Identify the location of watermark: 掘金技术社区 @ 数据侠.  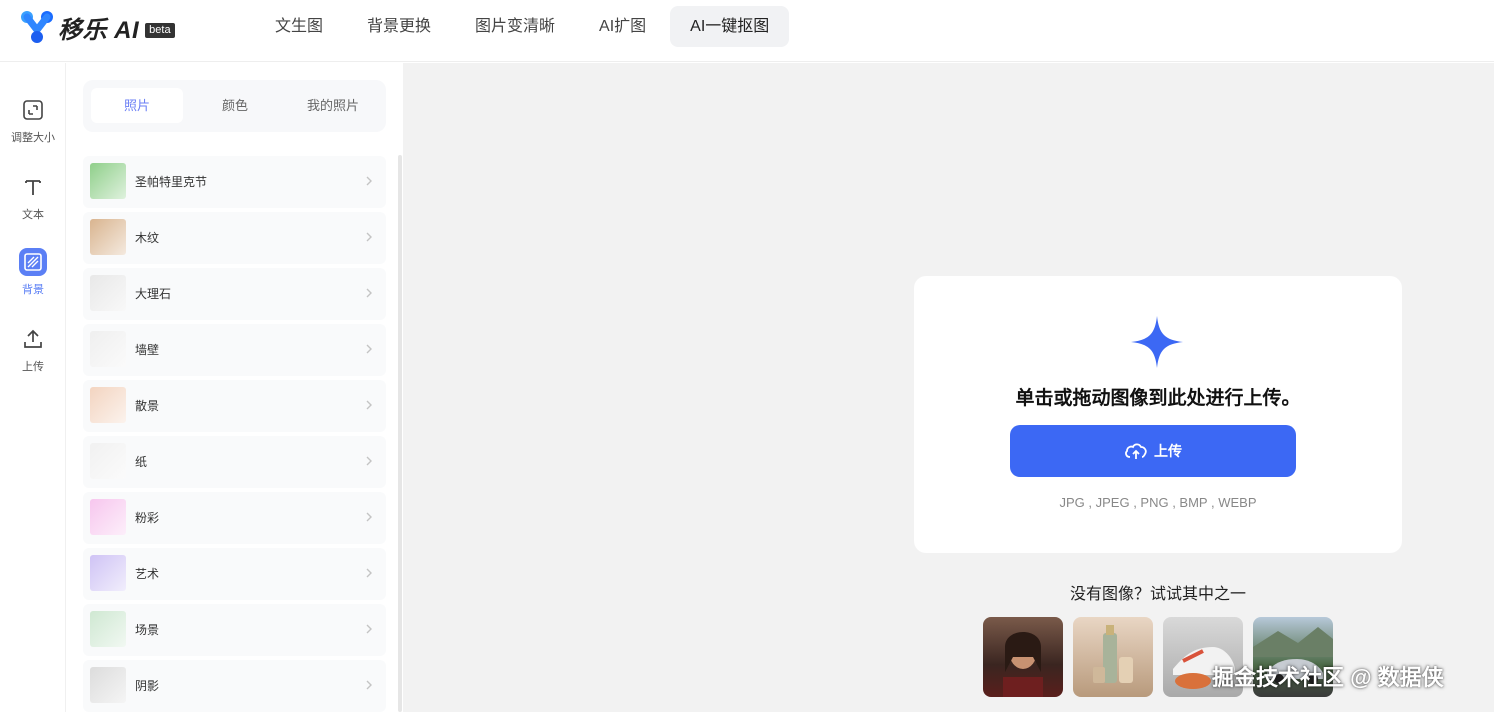
(1328, 677).